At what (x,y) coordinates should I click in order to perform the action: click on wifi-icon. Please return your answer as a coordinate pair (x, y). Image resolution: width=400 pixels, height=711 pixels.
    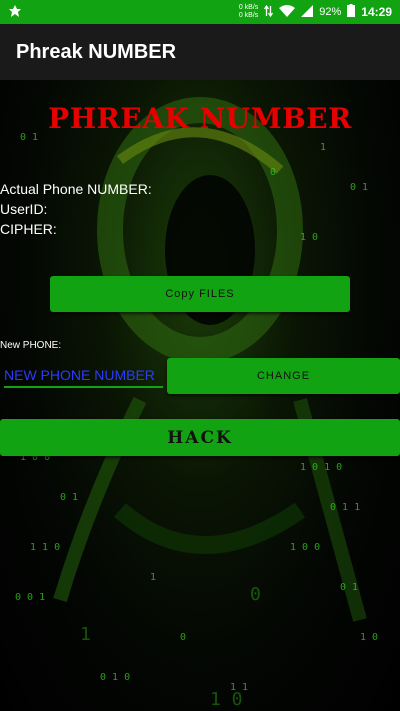
    Looking at the image, I should click on (287, 12).